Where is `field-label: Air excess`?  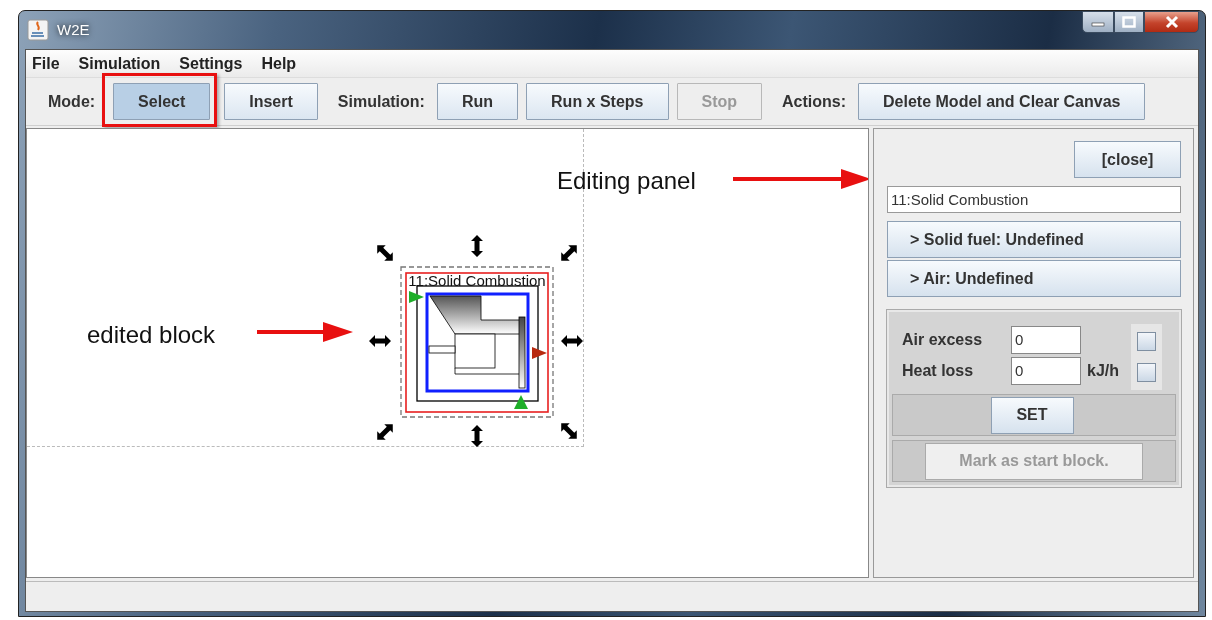 field-label: Air excess is located at coordinates (942, 339).